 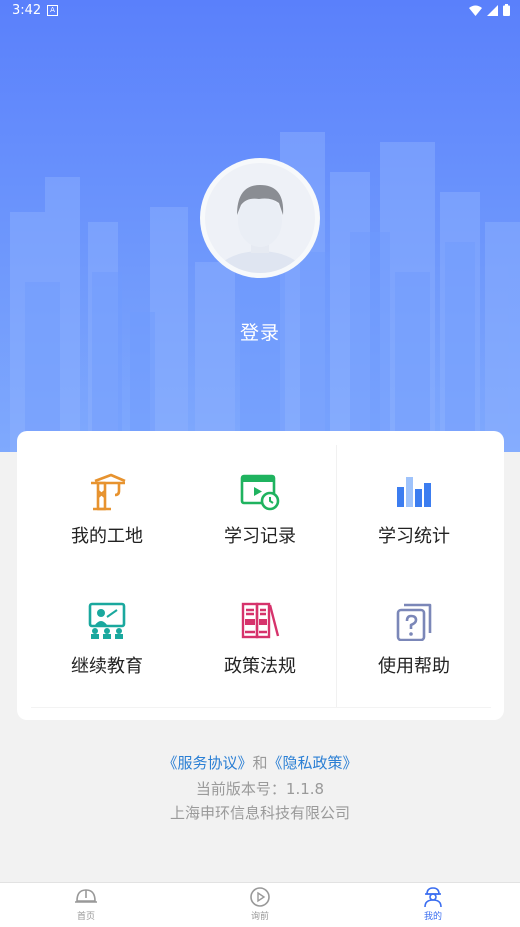 What do you see at coordinates (433, 897) in the screenshot?
I see `worker-person-icon` at bounding box center [433, 897].